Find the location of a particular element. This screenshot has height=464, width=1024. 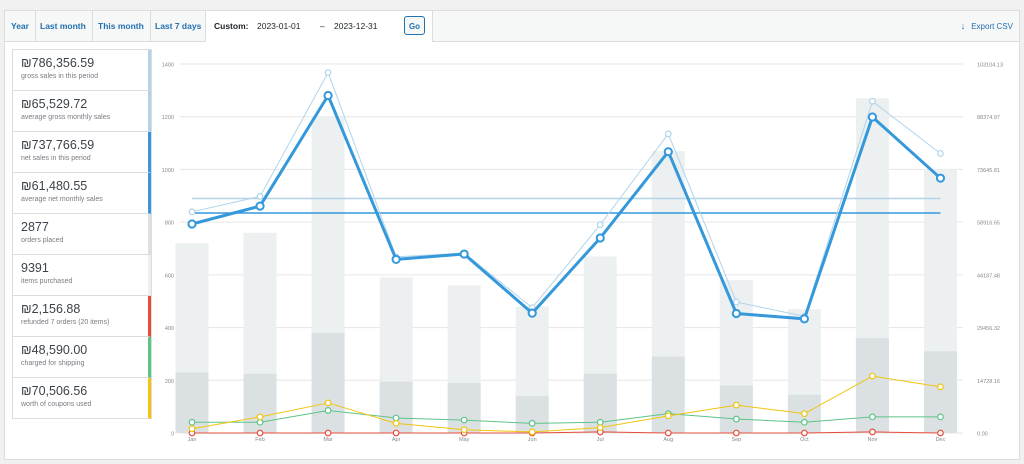

legend-net-sales: ₪737,766.59 net sales in this period is located at coordinates (82, 152).